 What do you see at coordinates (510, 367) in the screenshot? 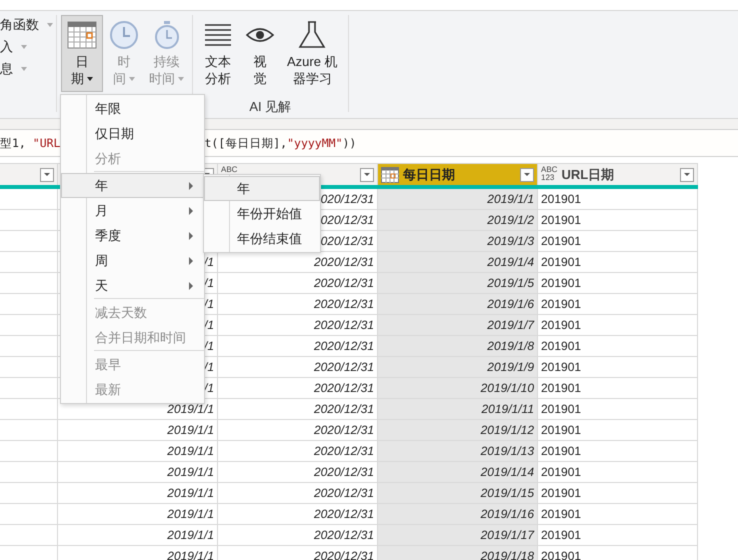
I see `table-cell: 2019/1/9` at bounding box center [510, 367].